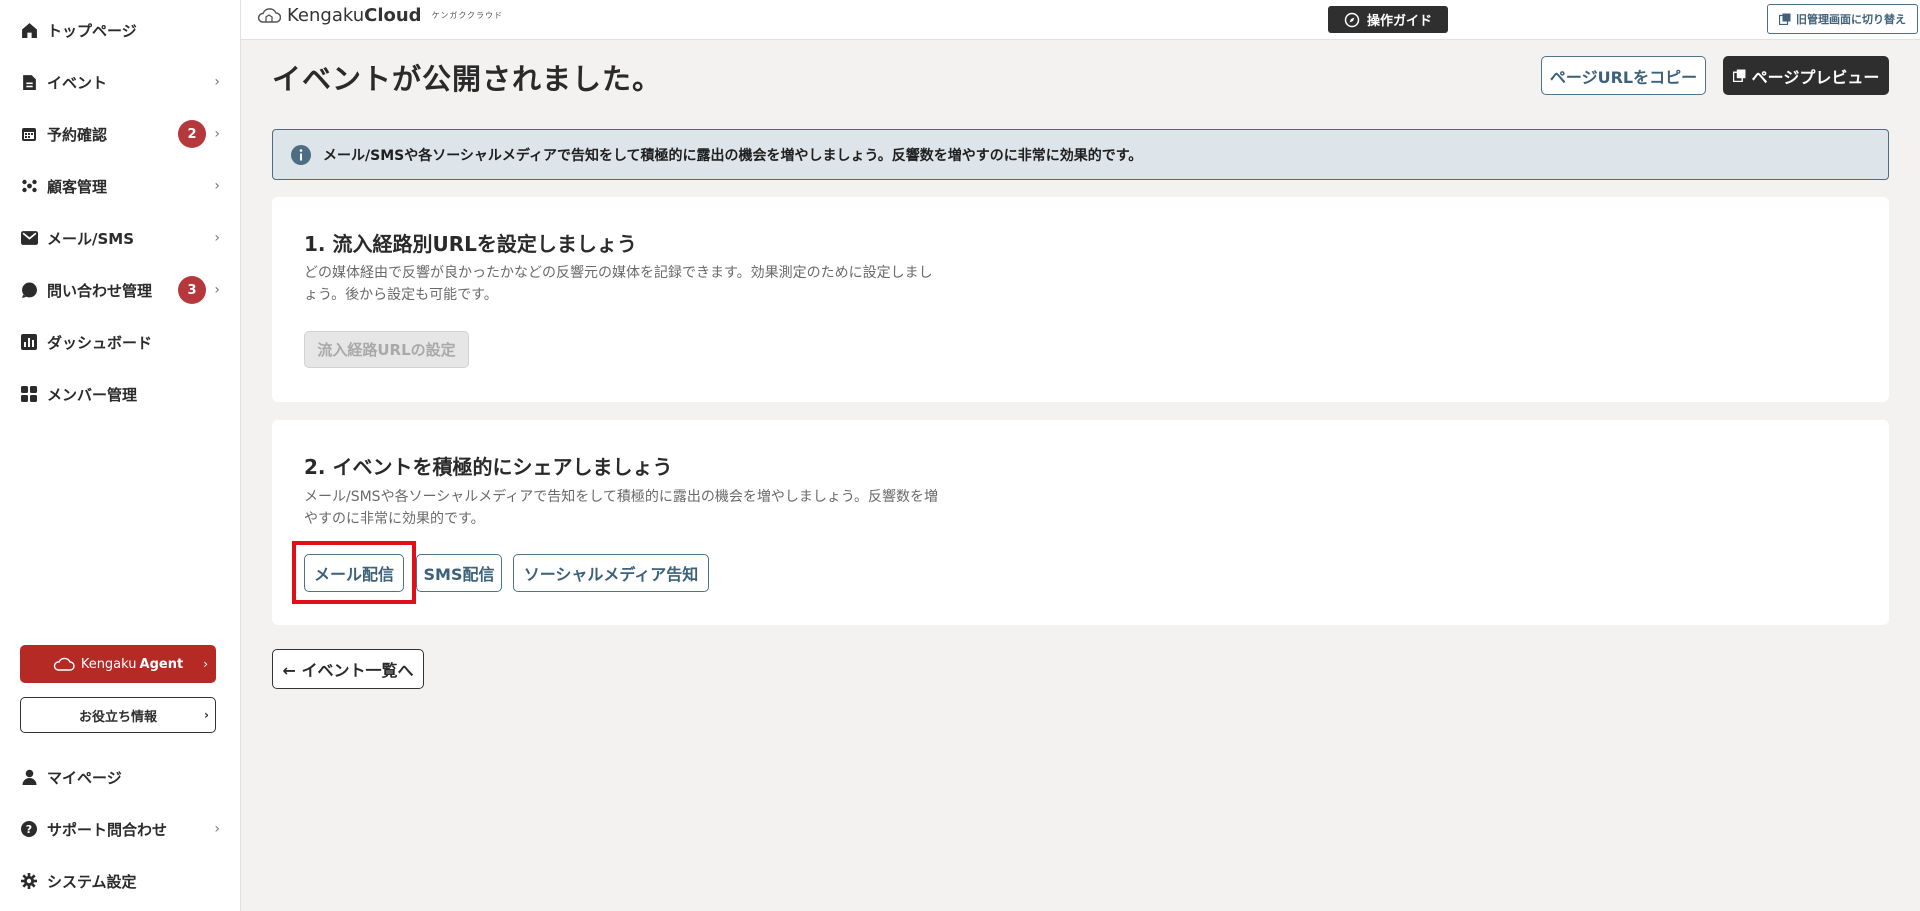 The width and height of the screenshot is (1920, 911). I want to click on preview-label: ページプレビュー, so click(1815, 77).